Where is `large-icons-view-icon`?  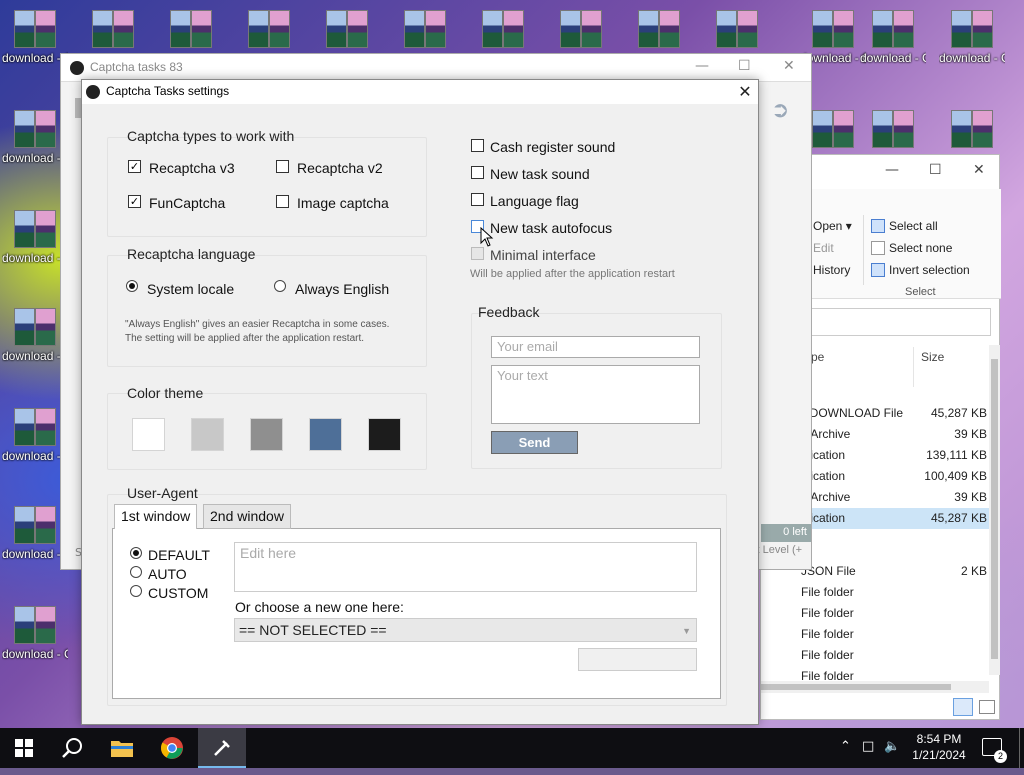
large-icons-view-icon is located at coordinates (987, 707).